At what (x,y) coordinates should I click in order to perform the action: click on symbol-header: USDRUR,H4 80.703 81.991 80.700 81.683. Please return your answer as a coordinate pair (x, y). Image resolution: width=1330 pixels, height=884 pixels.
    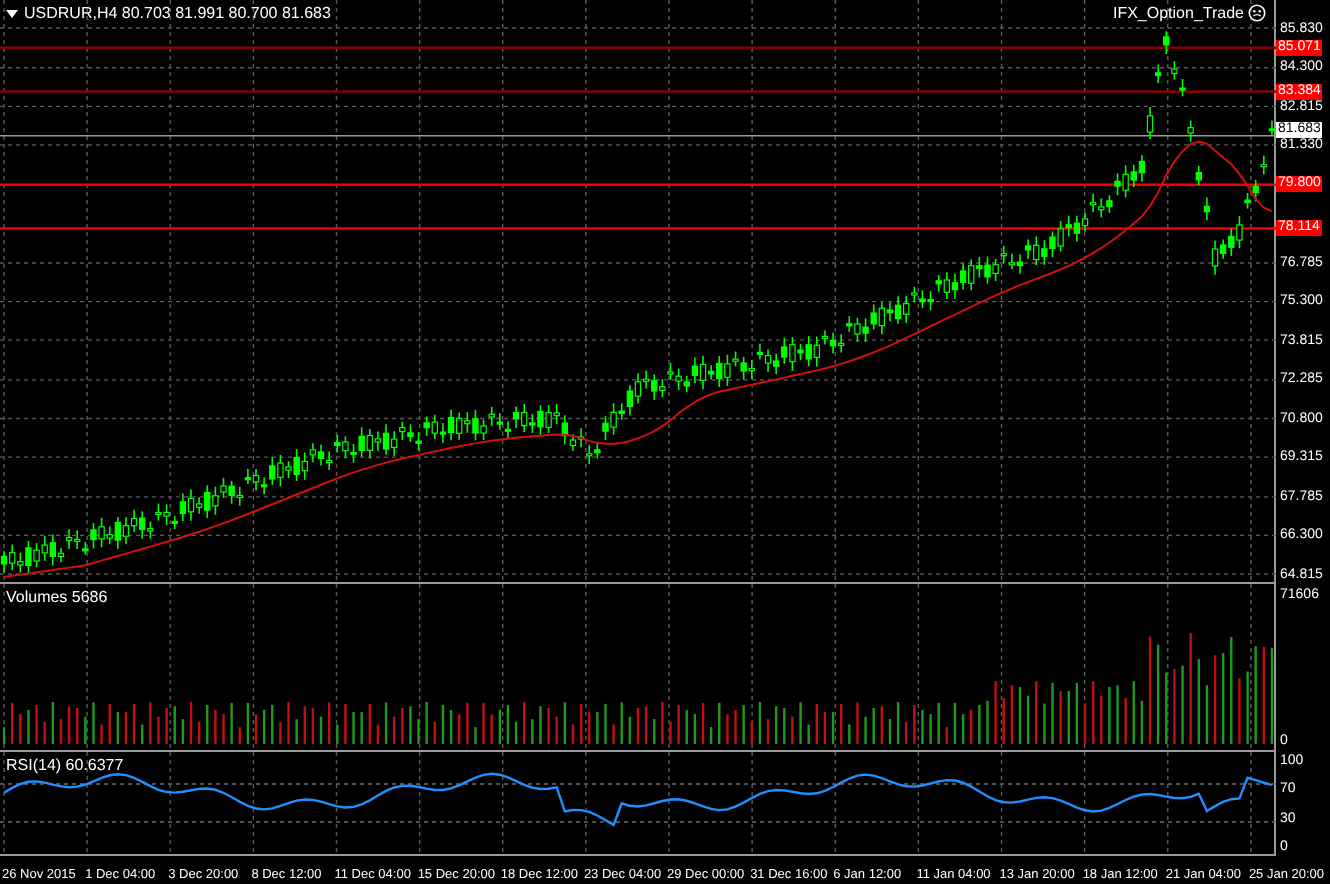
    Looking at the image, I should click on (177, 13).